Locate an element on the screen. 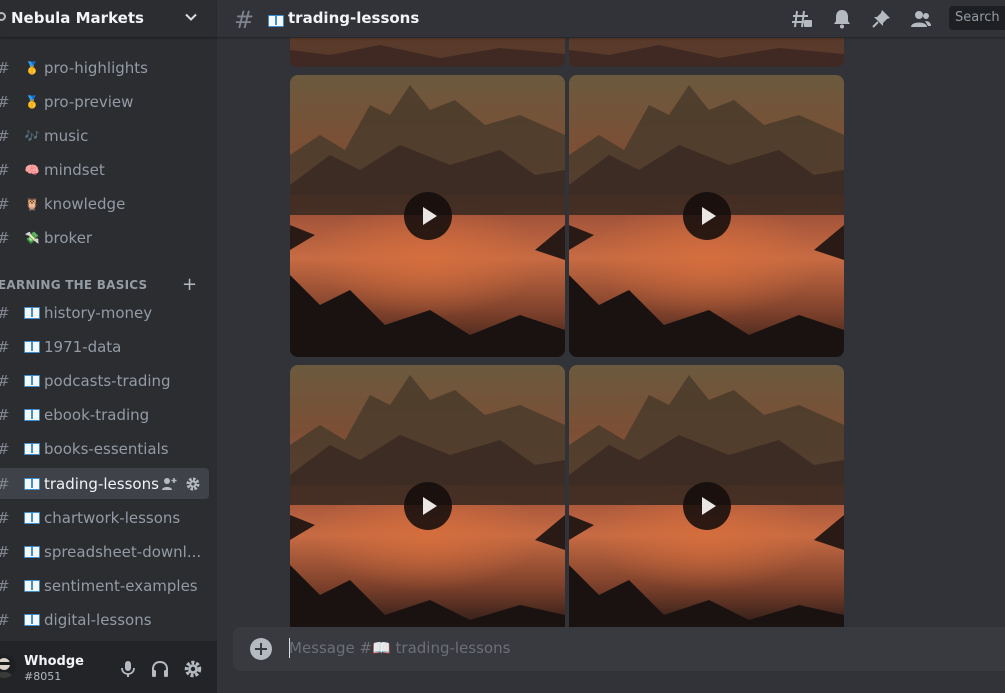 The image size is (1005, 693). channel-header: # trading-lessons Search is located at coordinates (611, 19).